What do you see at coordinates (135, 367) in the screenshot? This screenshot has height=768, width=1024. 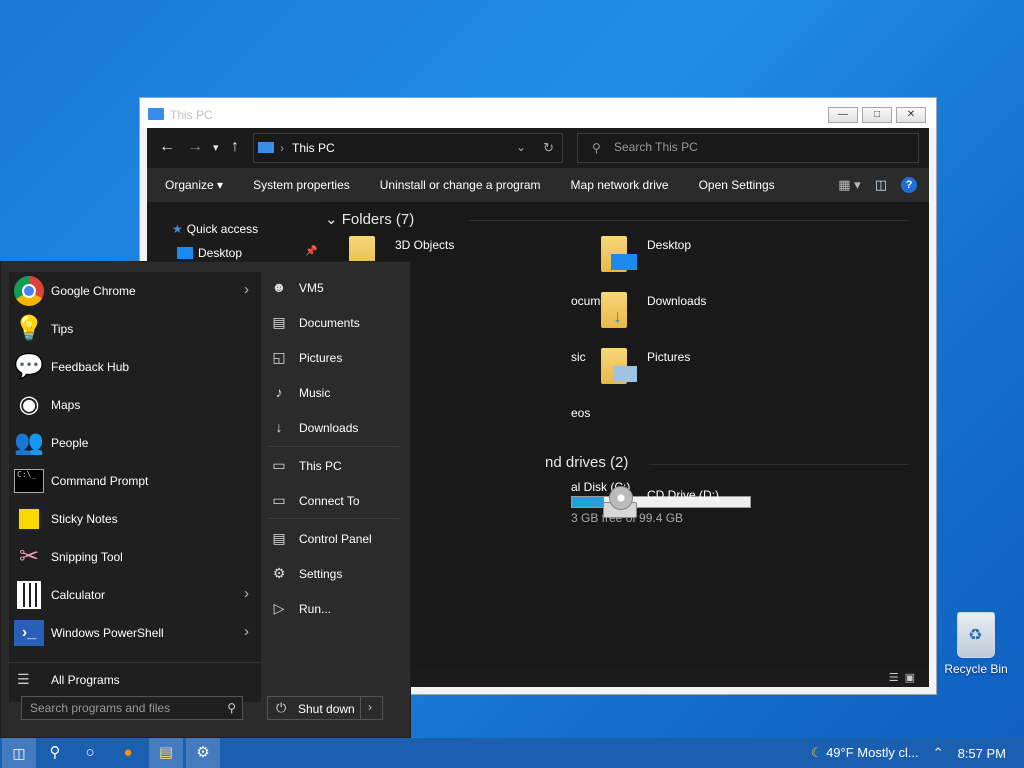 I see `program-feedback-hub: 💬 Feedback Hub` at bounding box center [135, 367].